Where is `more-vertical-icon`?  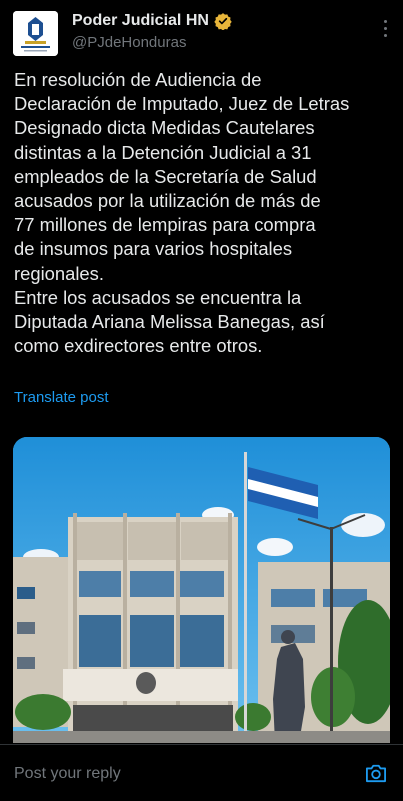 more-vertical-icon is located at coordinates (386, 30).